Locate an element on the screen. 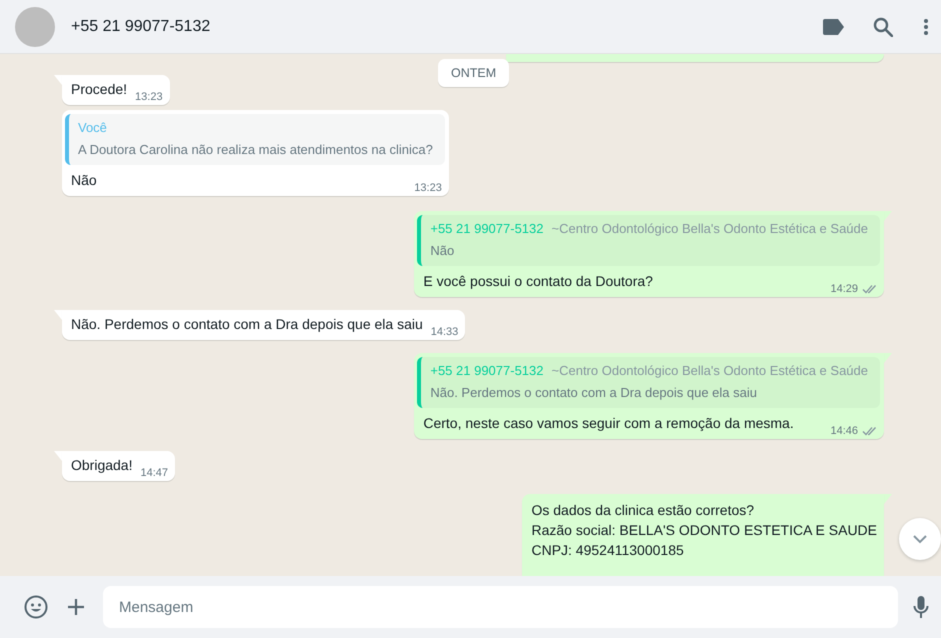  quoted-message: Você A Doutora Carolina não realiza mais atendimentos na clinica? is located at coordinates (255, 139).